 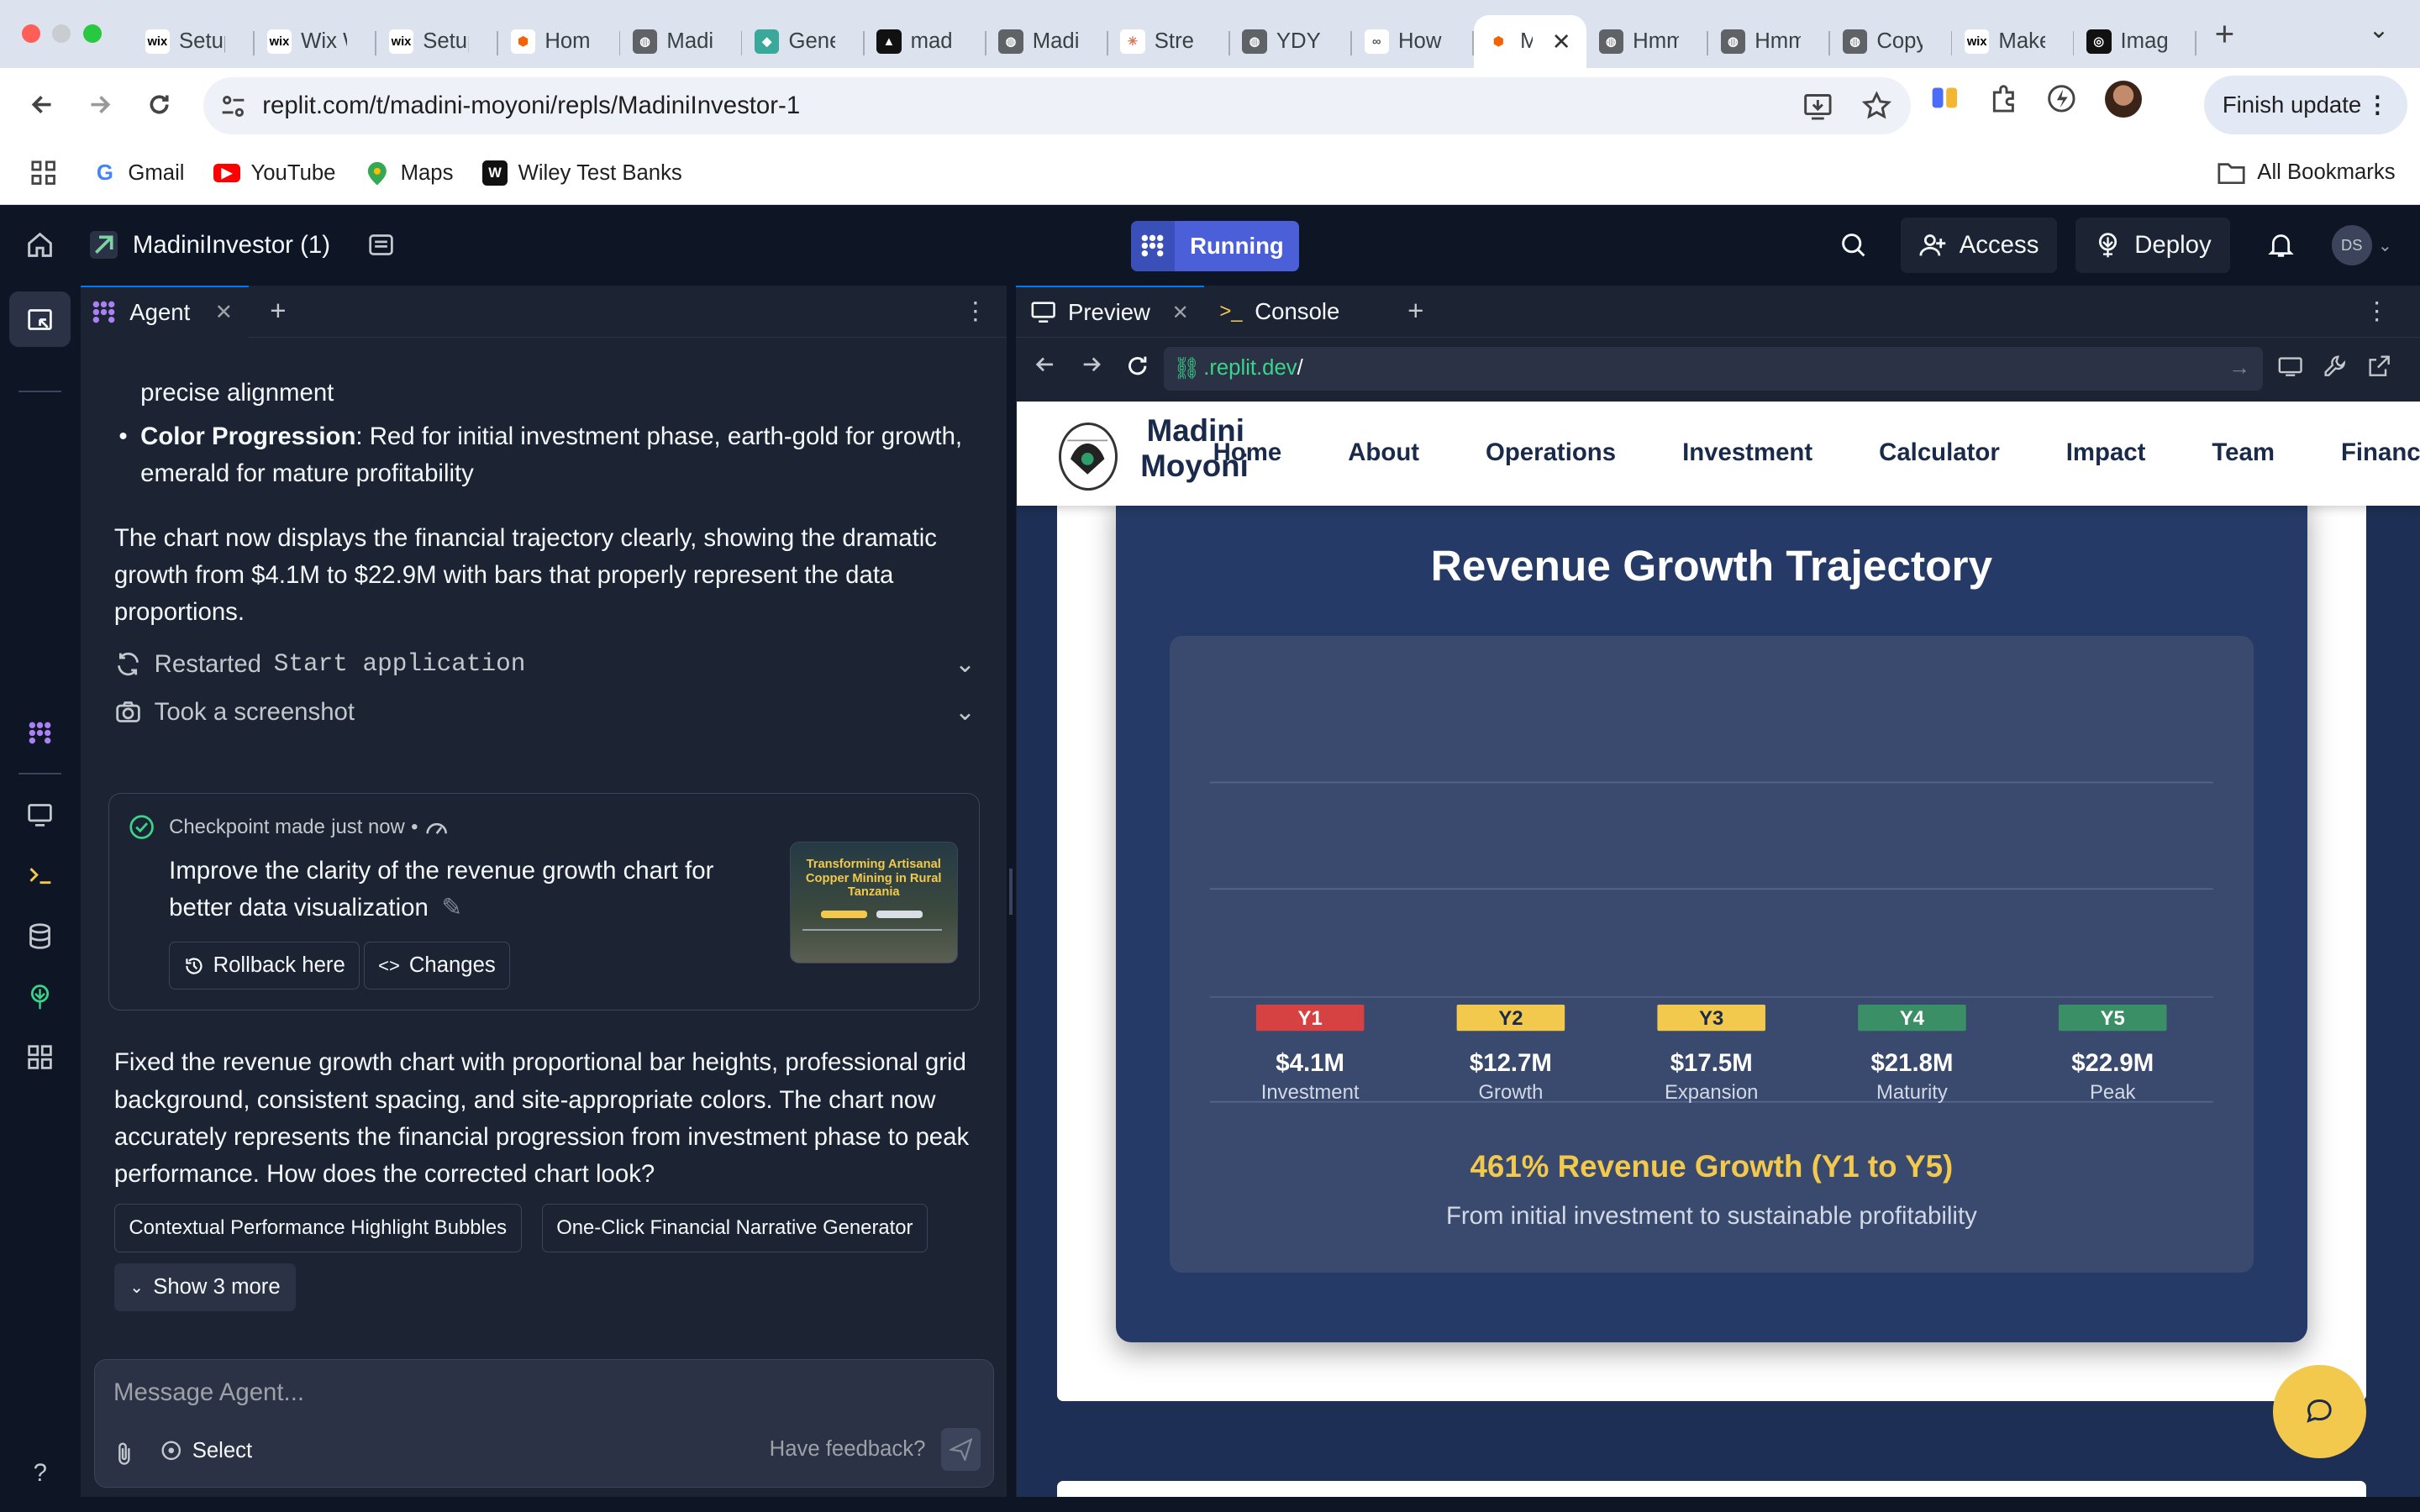 What do you see at coordinates (2013, 41) in the screenshot?
I see `browser-tab: wix Make` at bounding box center [2013, 41].